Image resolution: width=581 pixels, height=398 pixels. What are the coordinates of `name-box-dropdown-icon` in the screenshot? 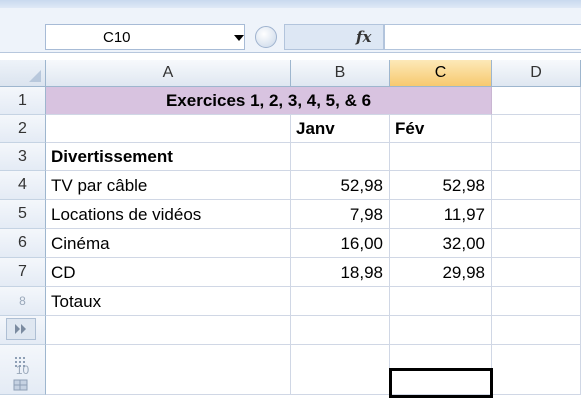 It's located at (239, 38).